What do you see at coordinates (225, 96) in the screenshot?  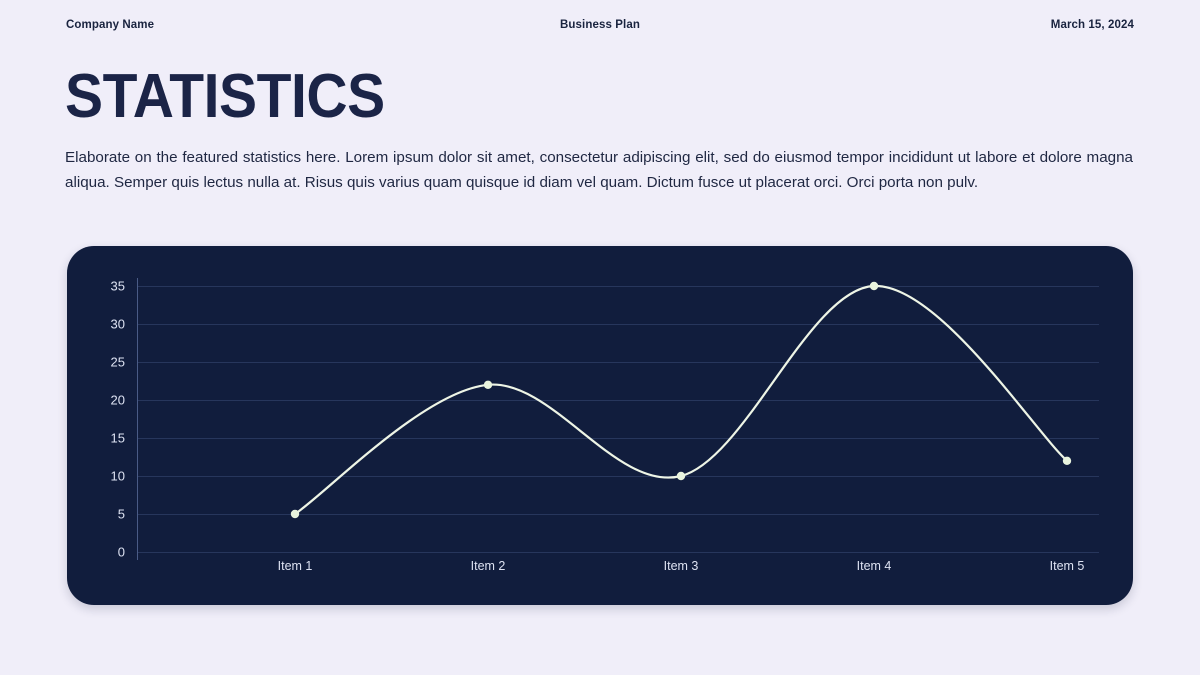 I see `page-title: STATISTICS` at bounding box center [225, 96].